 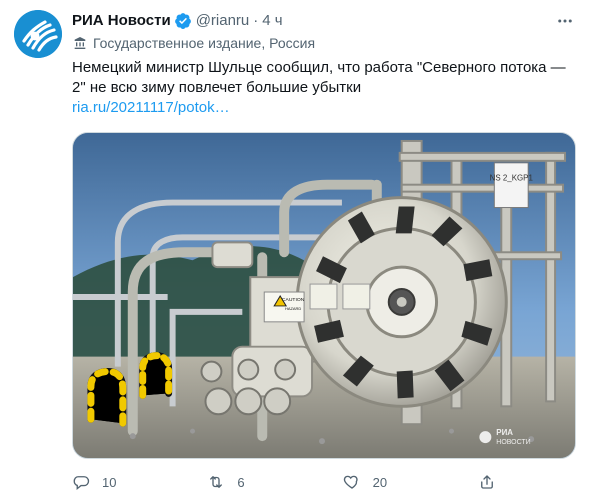 What do you see at coordinates (81, 483) in the screenshot?
I see `reply-icon` at bounding box center [81, 483].